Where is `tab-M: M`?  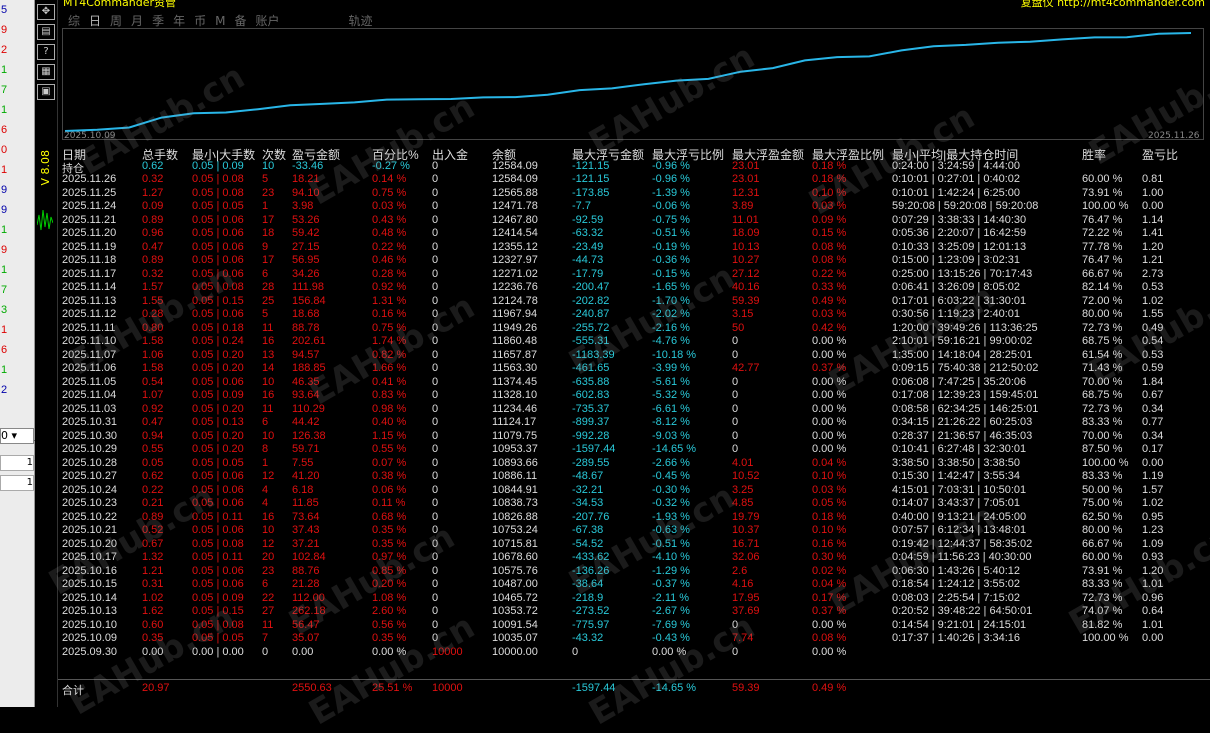
tab-M: M is located at coordinates (220, 21).